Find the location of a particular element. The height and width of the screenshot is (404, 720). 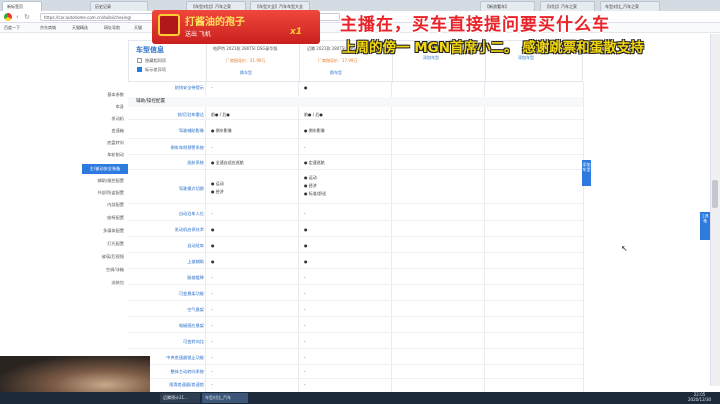

spec-label: 空气悬架 is located at coordinates (195, 309).